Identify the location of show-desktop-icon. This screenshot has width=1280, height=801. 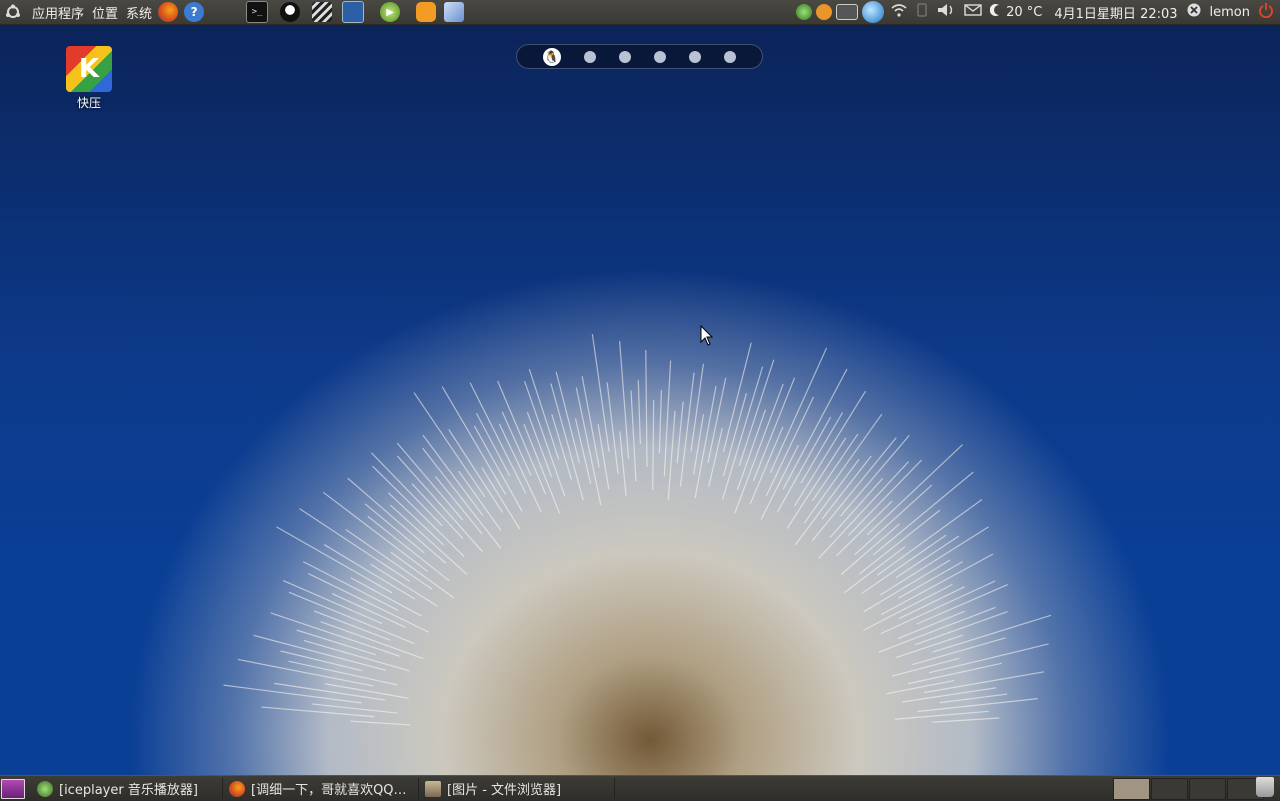
(13, 788).